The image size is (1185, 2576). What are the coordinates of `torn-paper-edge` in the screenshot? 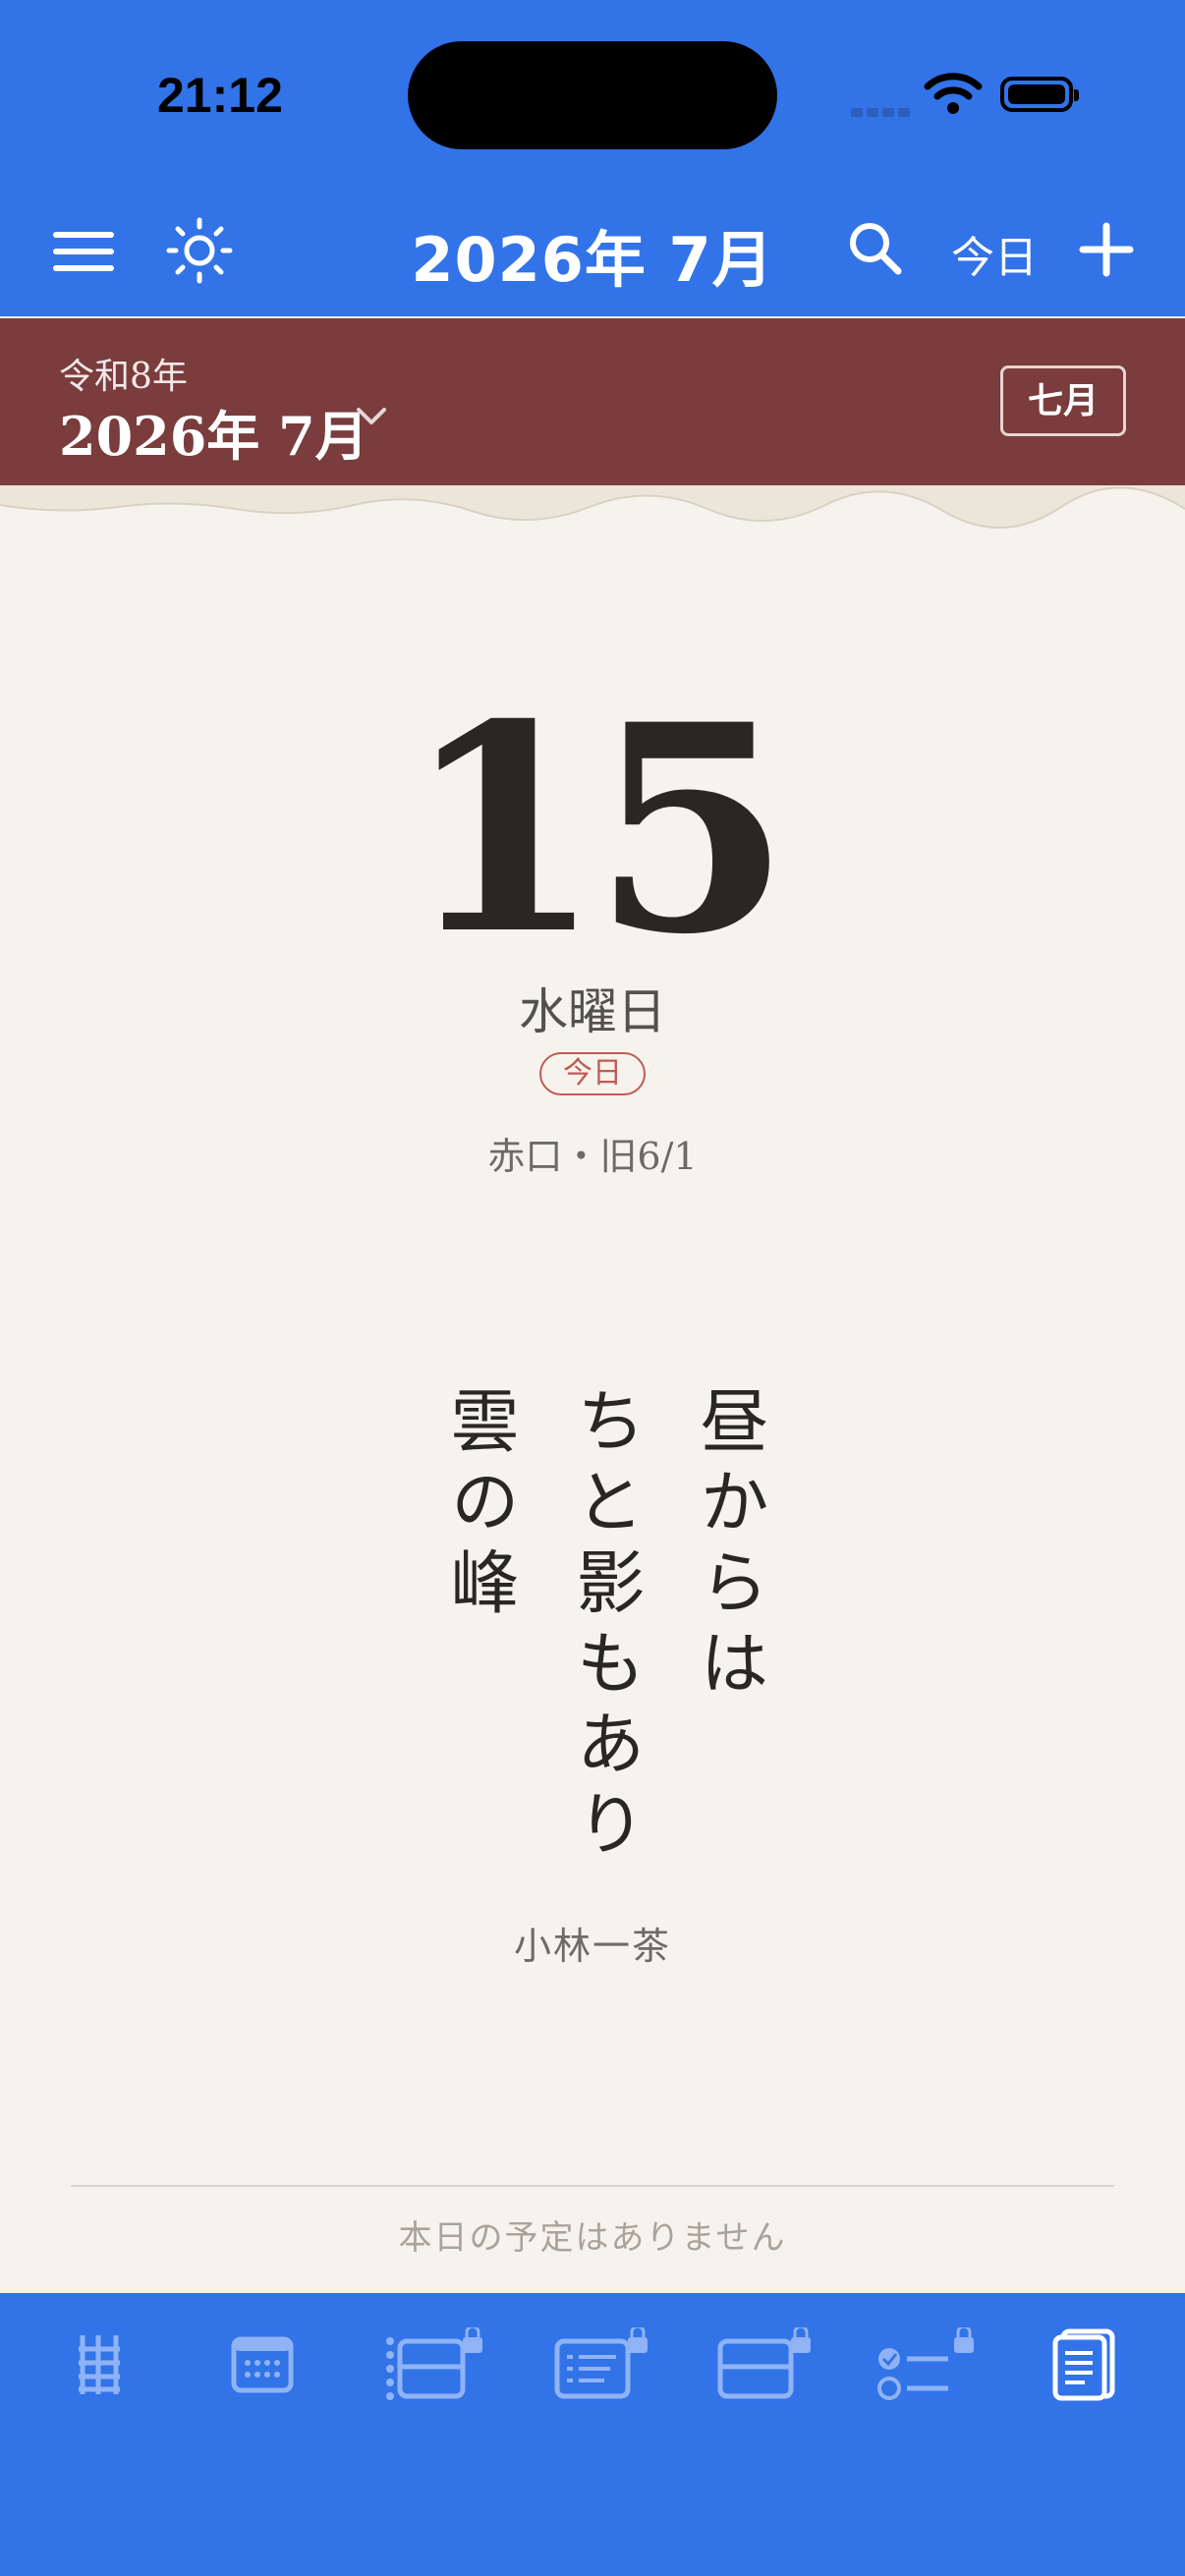 It's located at (592, 509).